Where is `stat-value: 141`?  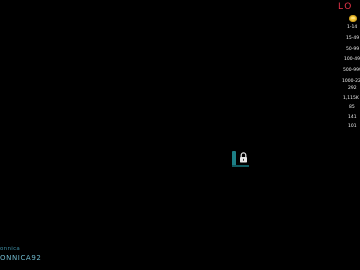 stat-value: 141 is located at coordinates (352, 117).